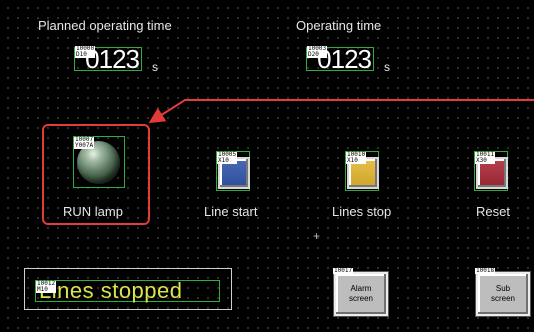 The height and width of the screenshot is (332, 534). I want to click on planned-time-unit: s, so click(155, 67).